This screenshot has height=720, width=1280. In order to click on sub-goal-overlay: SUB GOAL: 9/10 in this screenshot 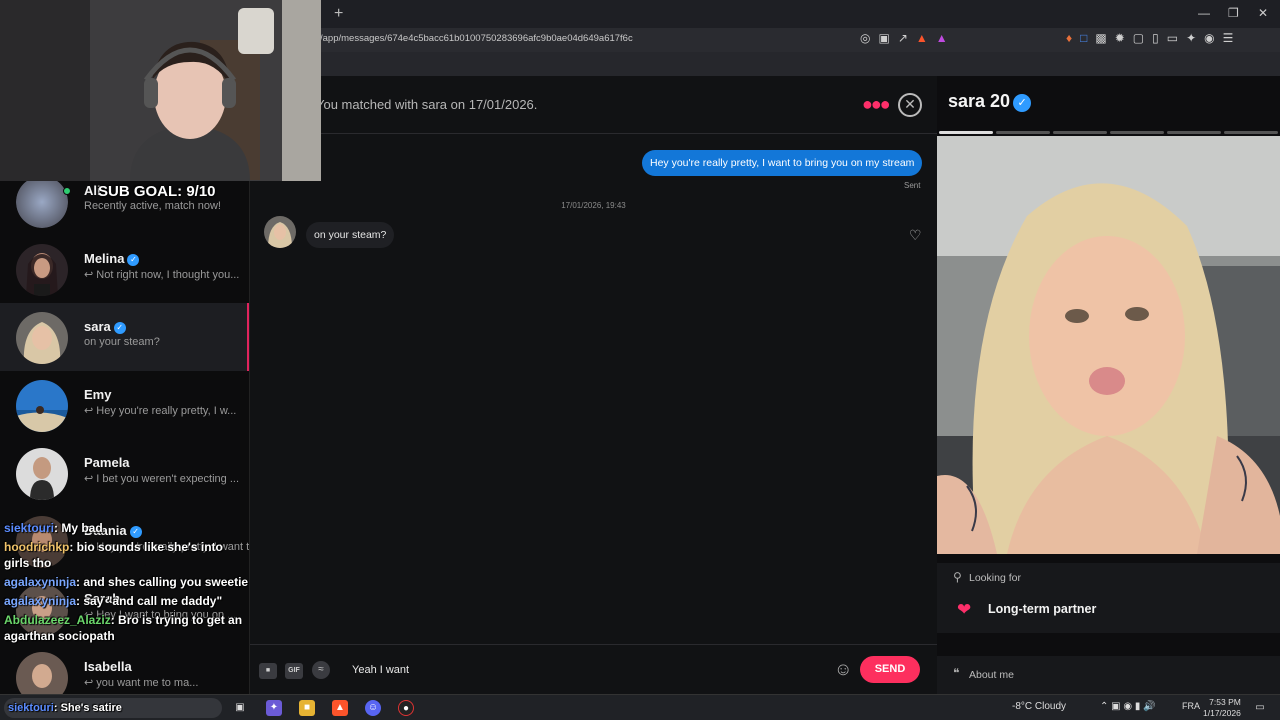, I will do `click(157, 191)`.